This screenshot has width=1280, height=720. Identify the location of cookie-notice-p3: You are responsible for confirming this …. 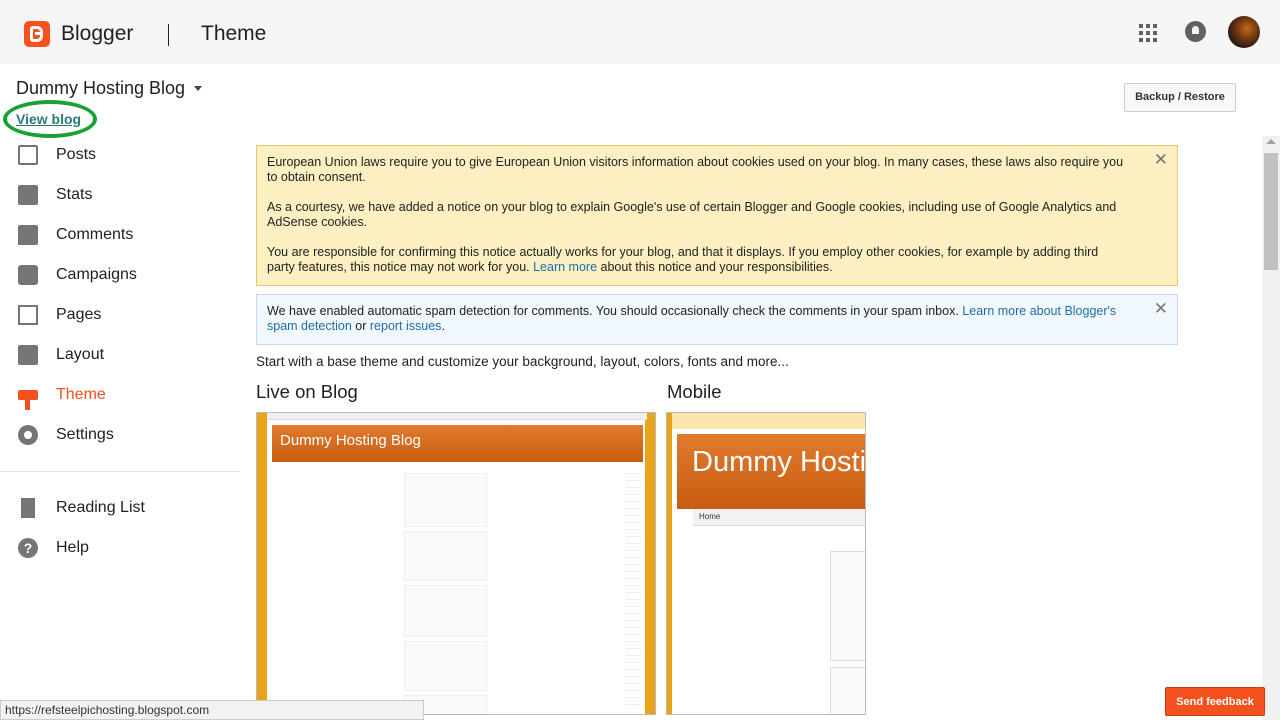
(697, 260).